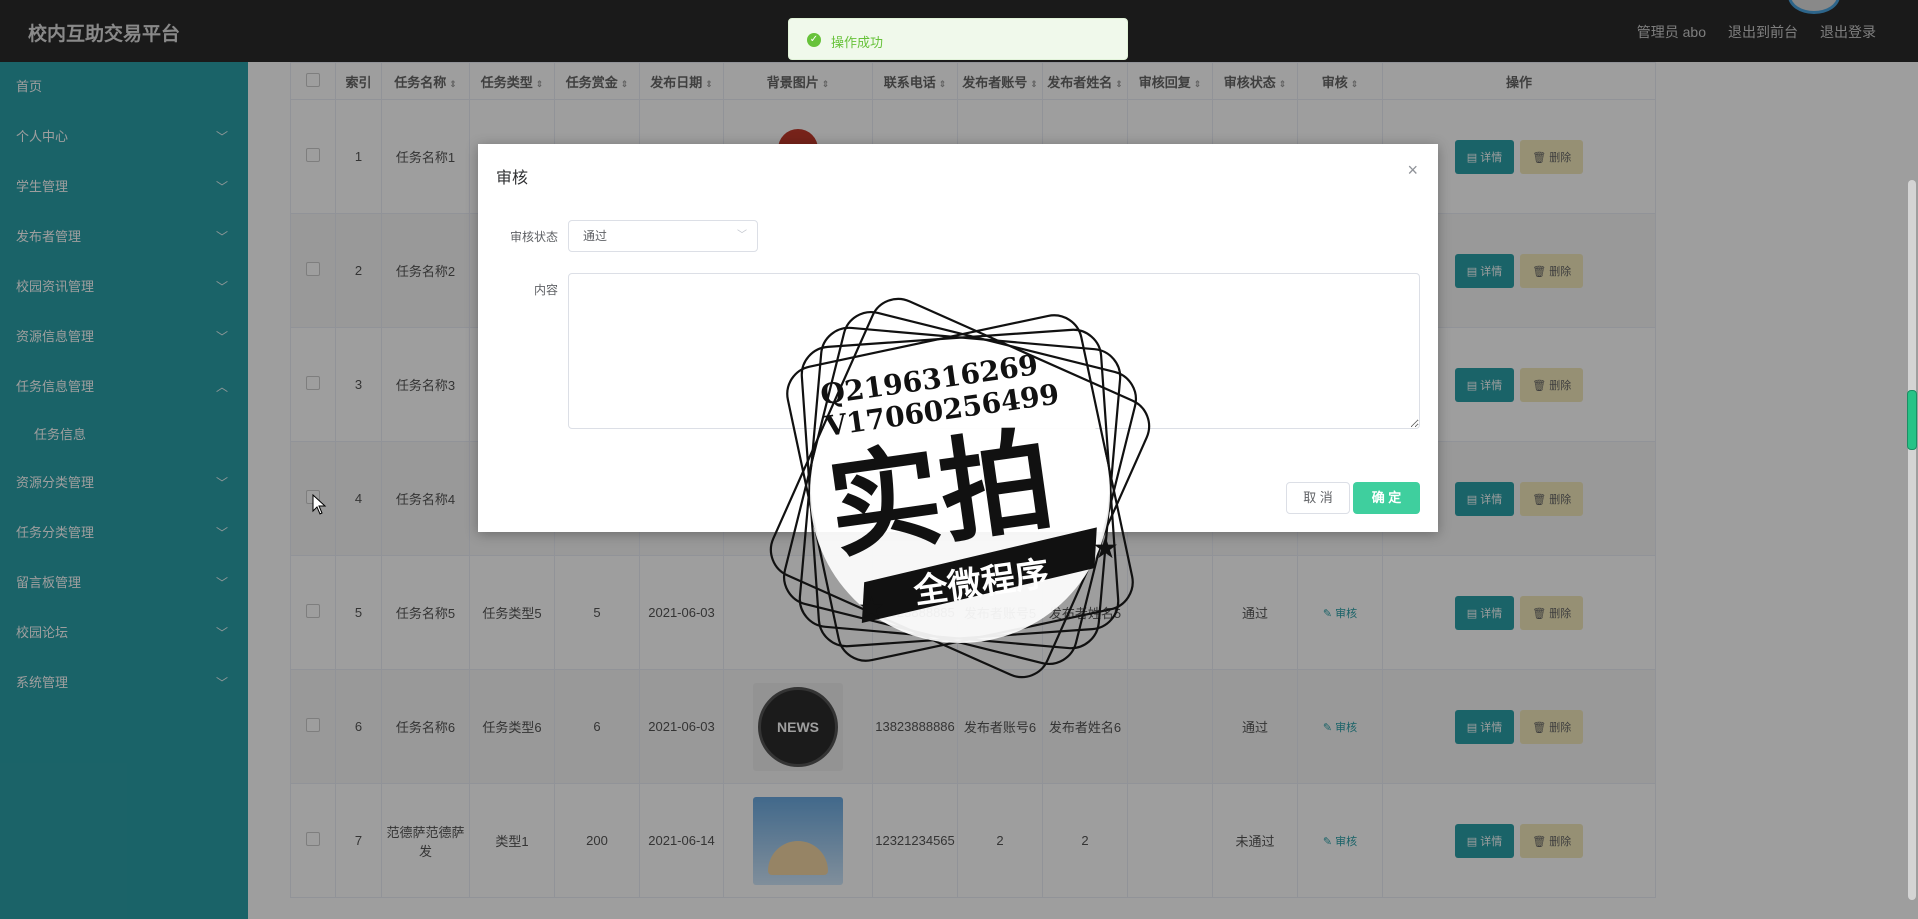 This screenshot has width=1918, height=919. I want to click on success-check-icon: ✓, so click(814, 40).